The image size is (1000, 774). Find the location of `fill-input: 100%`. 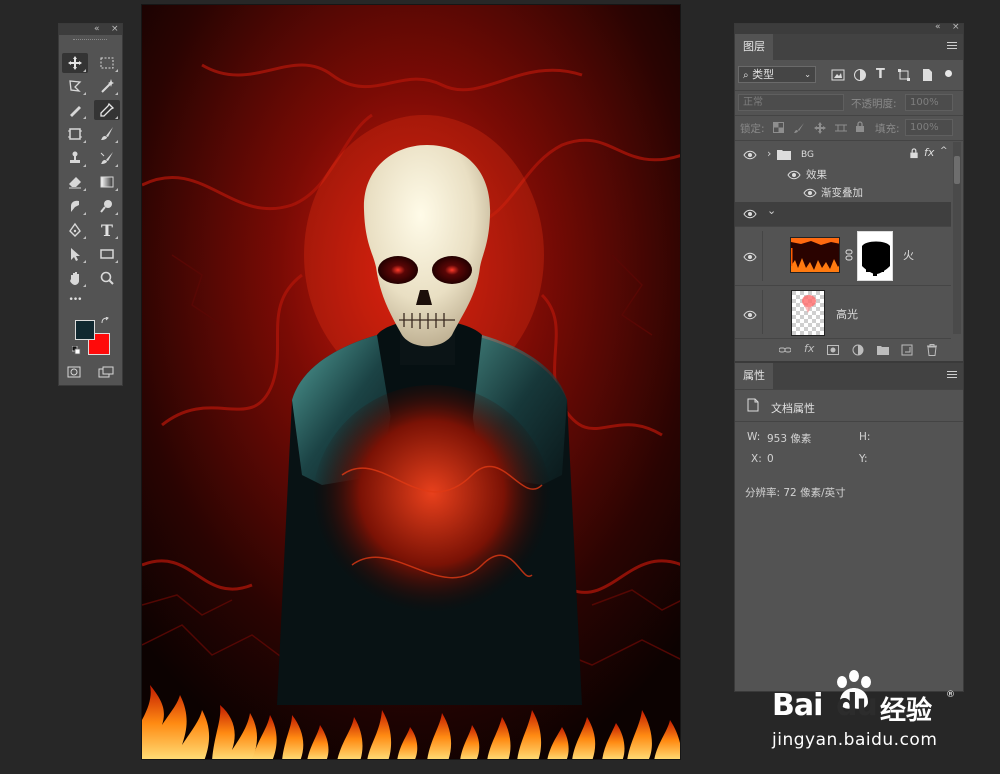

fill-input: 100% is located at coordinates (929, 127).